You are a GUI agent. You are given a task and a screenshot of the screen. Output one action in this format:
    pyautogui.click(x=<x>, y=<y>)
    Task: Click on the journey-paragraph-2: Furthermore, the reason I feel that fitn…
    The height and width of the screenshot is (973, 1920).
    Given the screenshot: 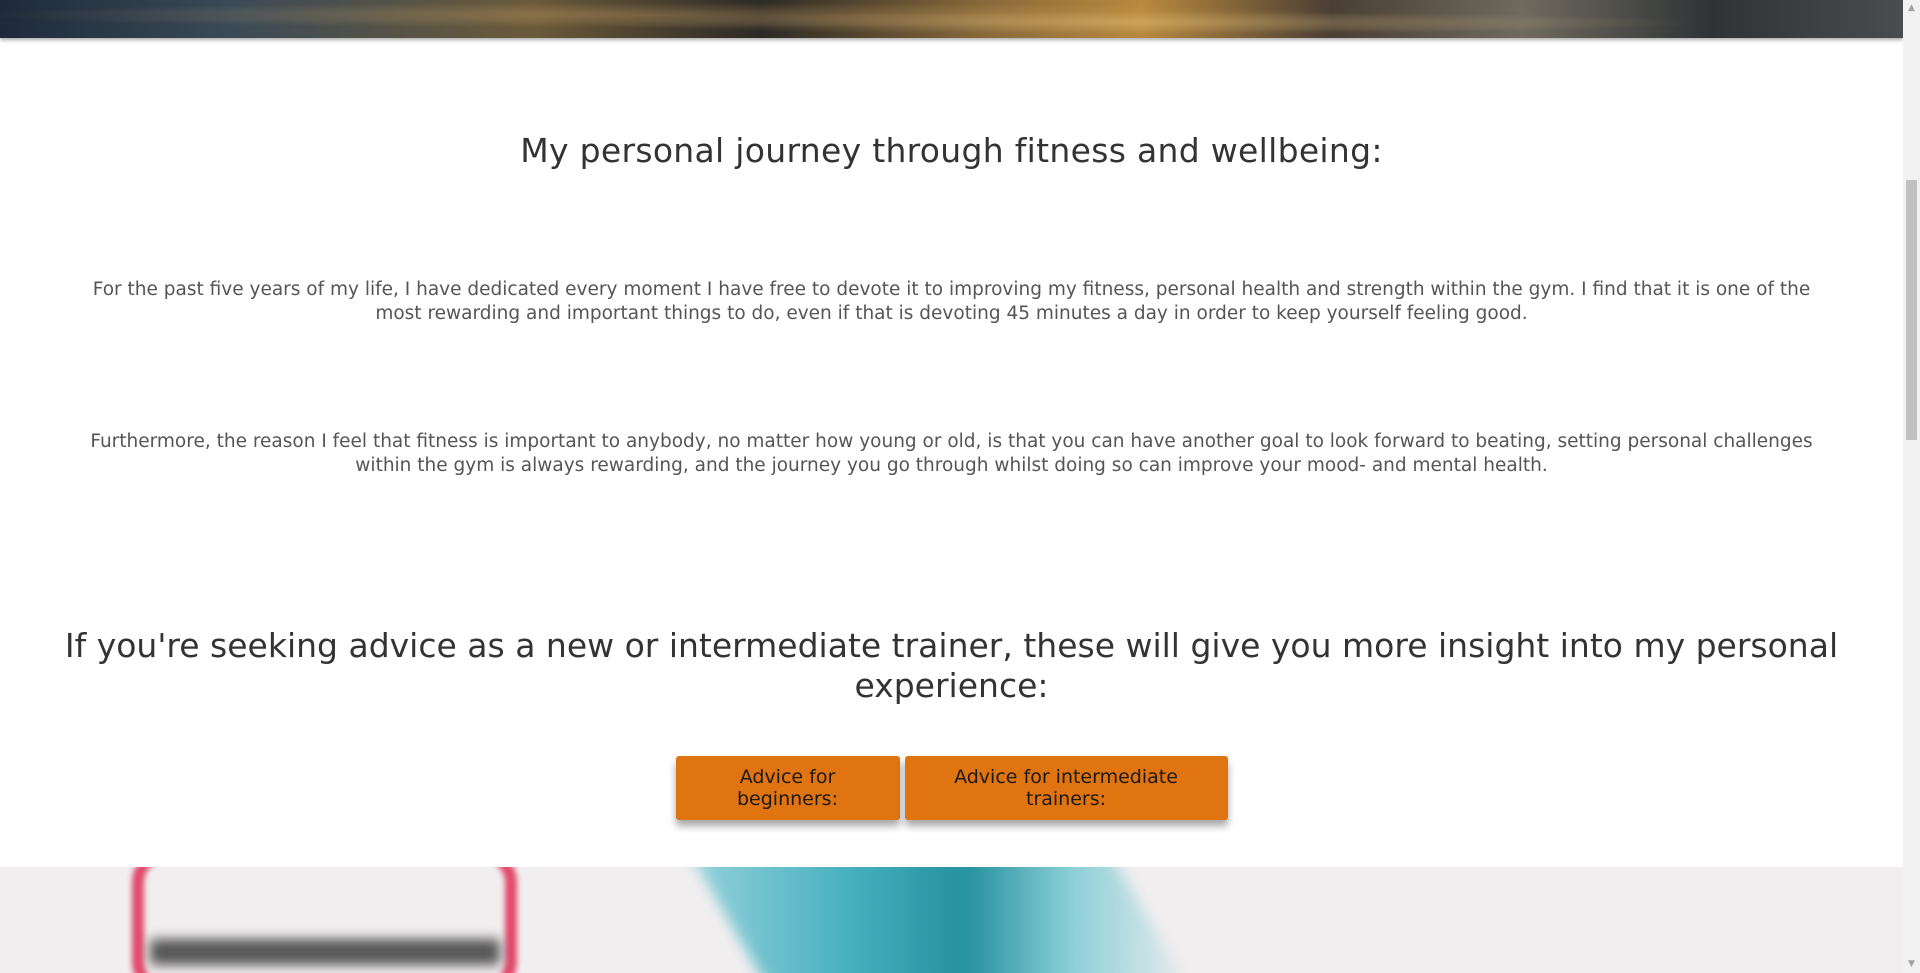 What is the action you would take?
    pyautogui.click(x=951, y=453)
    